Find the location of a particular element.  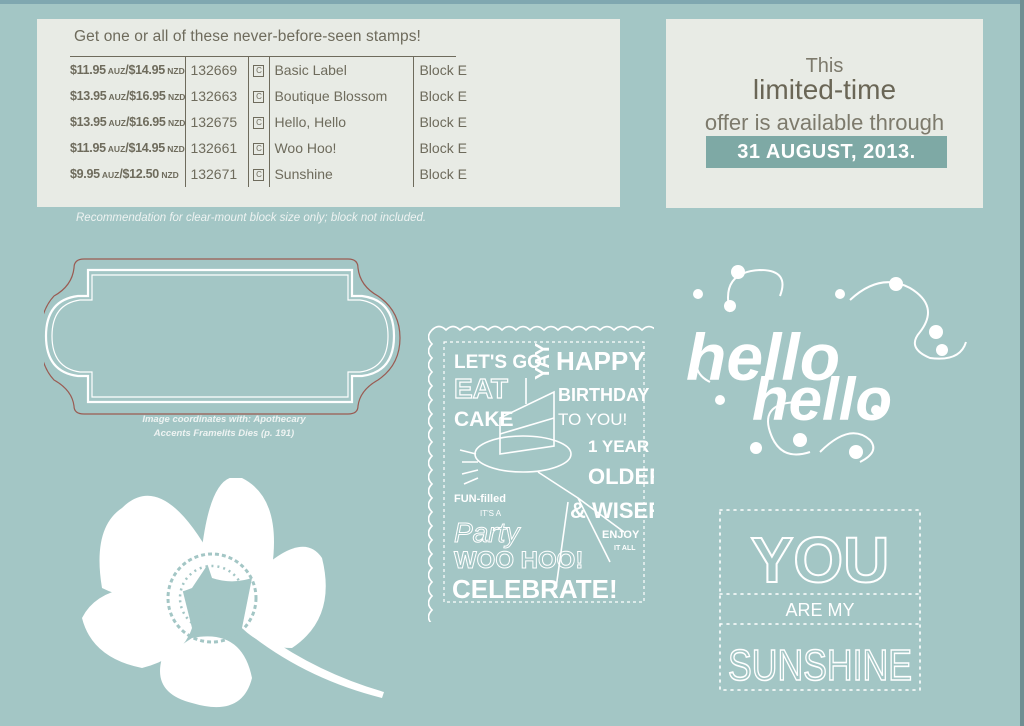

sunshine-text-are-my: ARE MY is located at coordinates (819, 610).